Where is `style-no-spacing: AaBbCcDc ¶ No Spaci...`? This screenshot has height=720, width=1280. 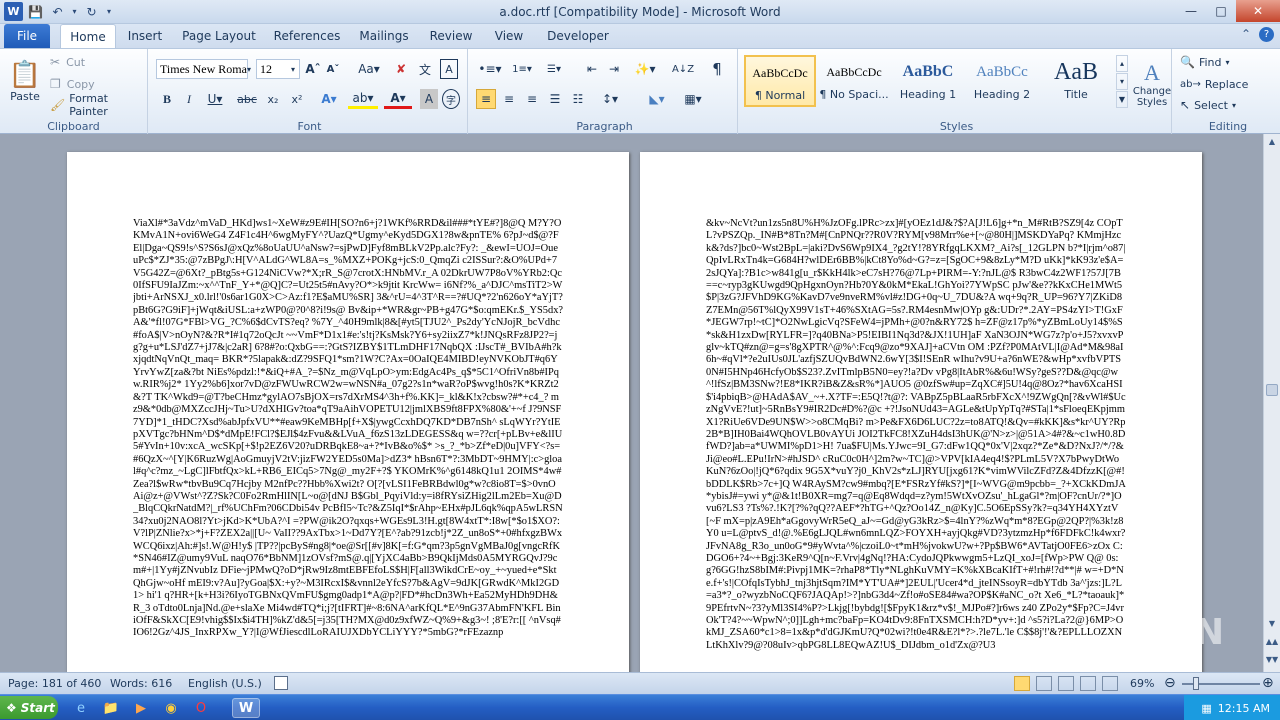 style-no-spacing: AaBbCcDc ¶ No Spaci... is located at coordinates (854, 81).